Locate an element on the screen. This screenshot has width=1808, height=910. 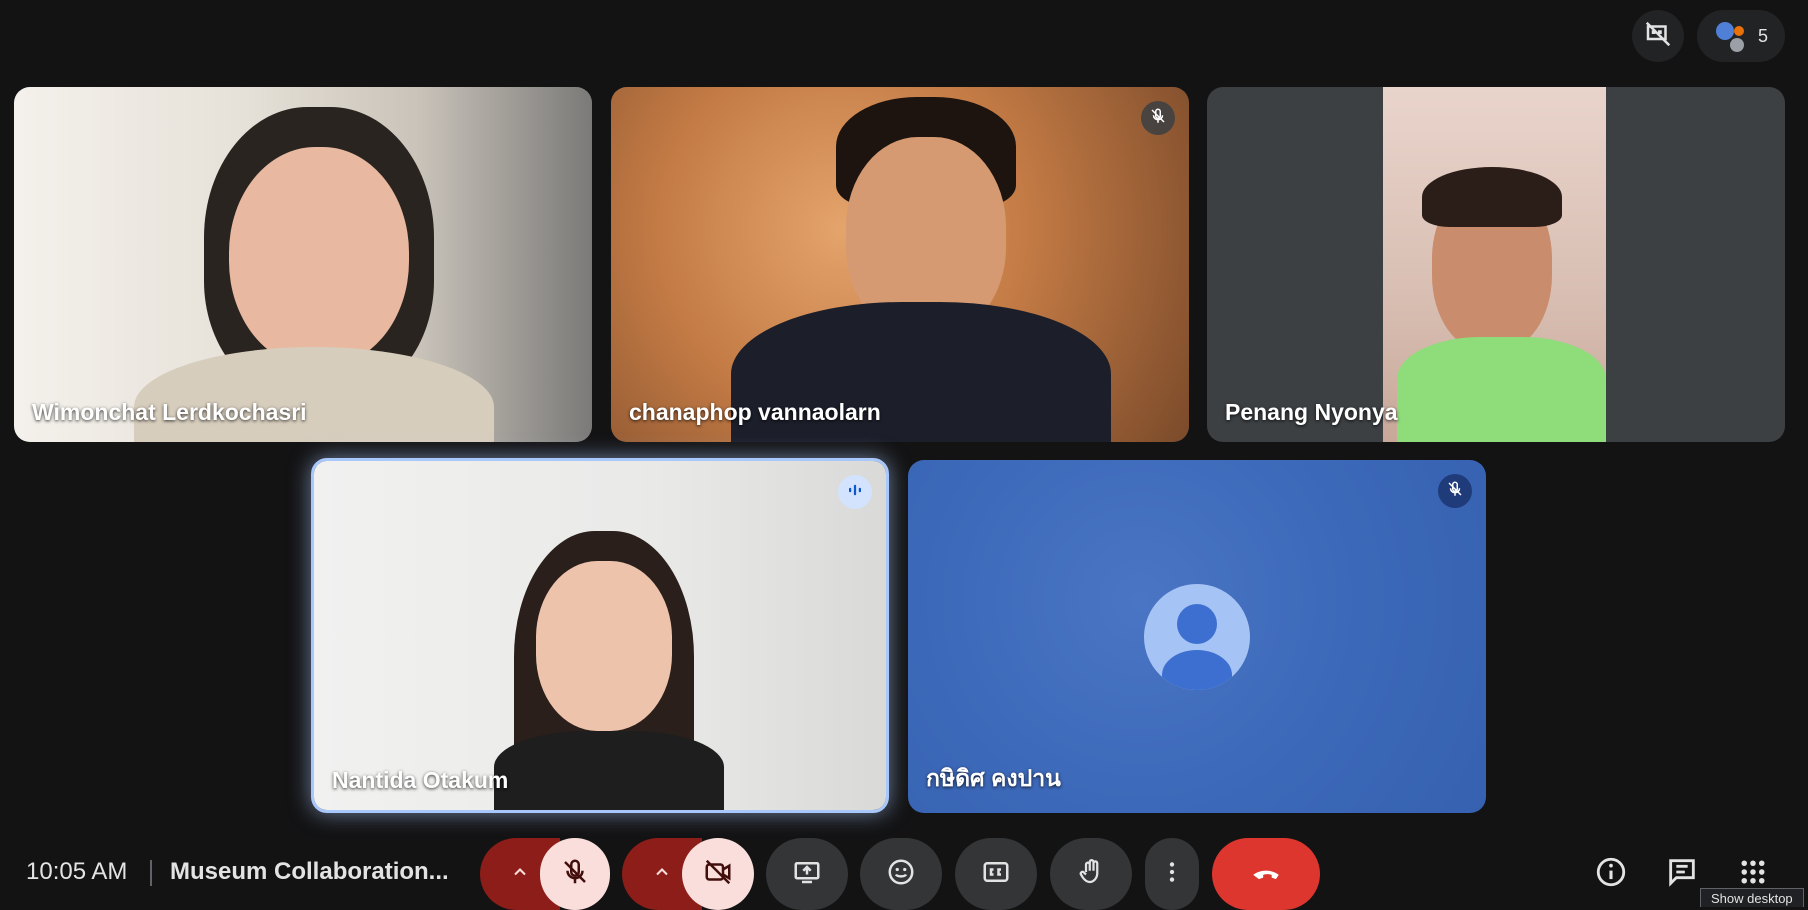
speaking-indicator is located at coordinates (855, 492).